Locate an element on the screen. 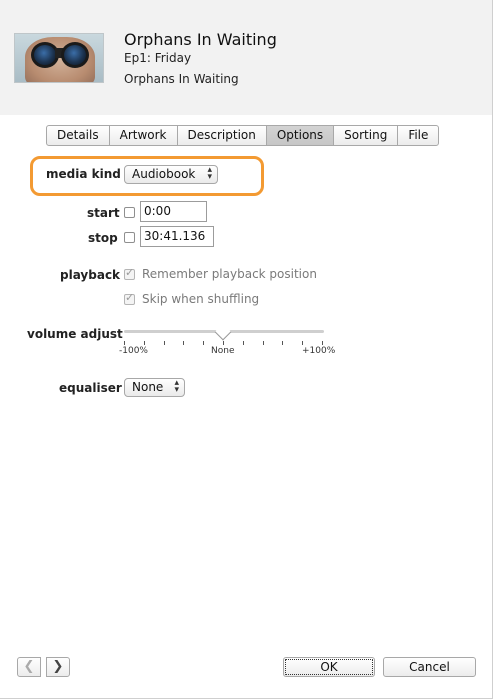 The image size is (493, 699). equaliser-label: equaliser is located at coordinates (90, 388).